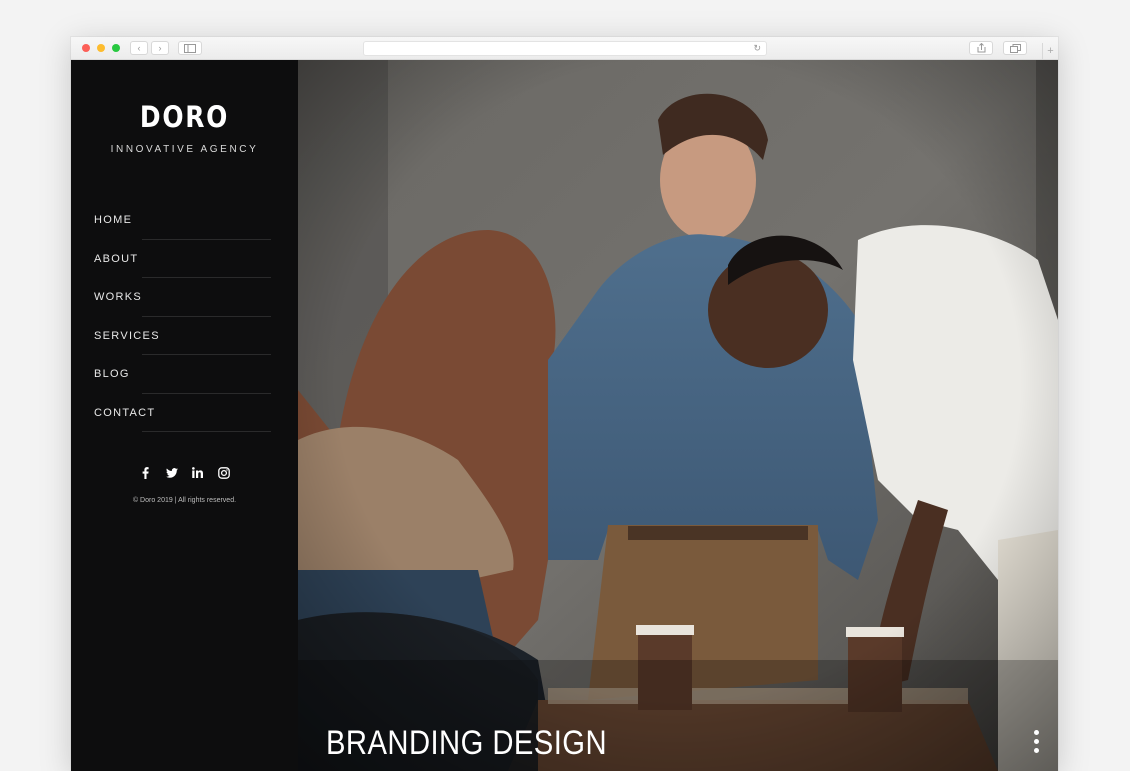  I want to click on nav-link-home: HOME, so click(182, 213).